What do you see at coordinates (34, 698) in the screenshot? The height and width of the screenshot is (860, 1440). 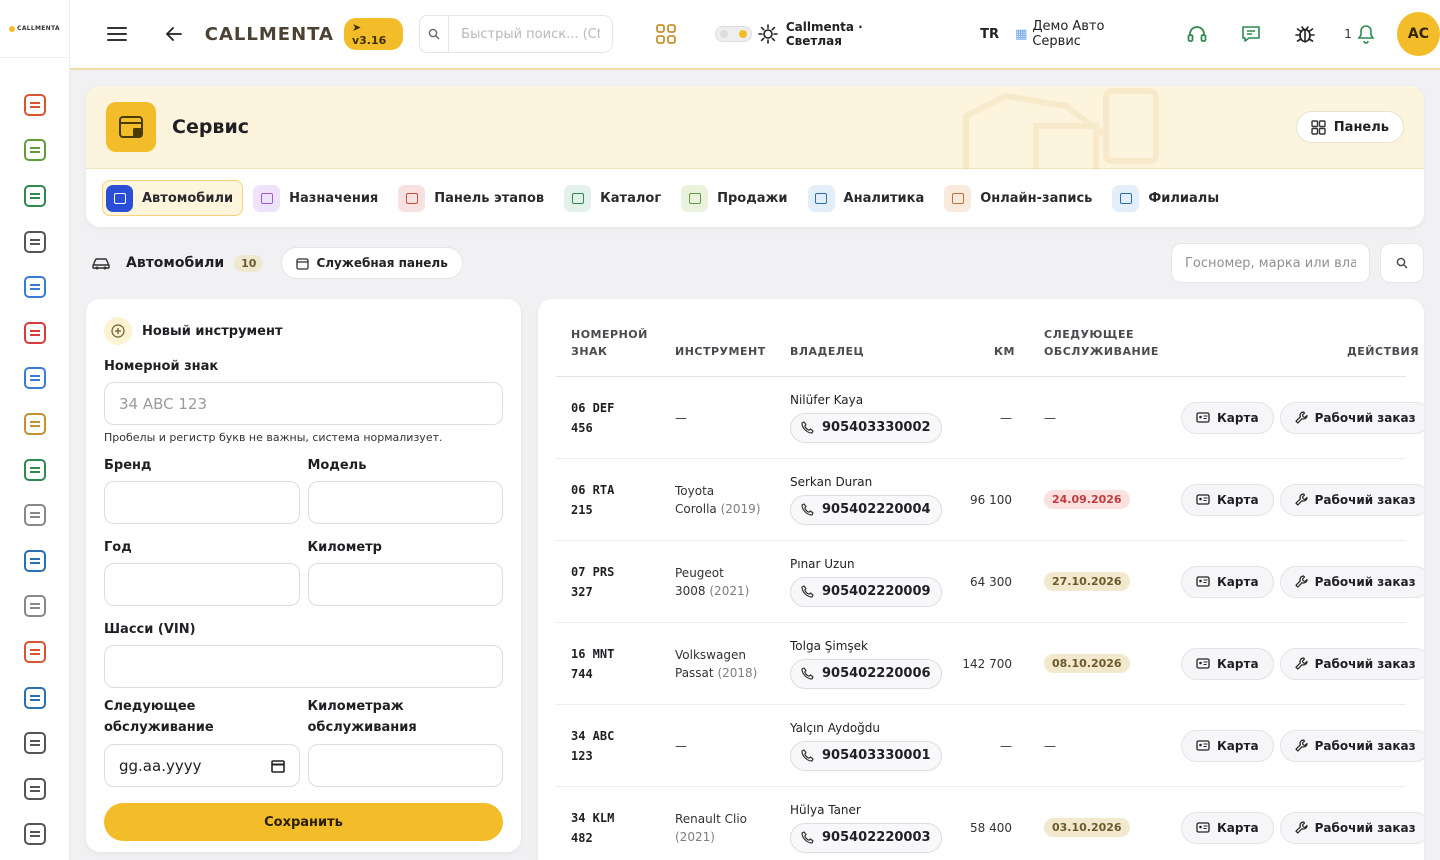 I see `rail-analytics` at bounding box center [34, 698].